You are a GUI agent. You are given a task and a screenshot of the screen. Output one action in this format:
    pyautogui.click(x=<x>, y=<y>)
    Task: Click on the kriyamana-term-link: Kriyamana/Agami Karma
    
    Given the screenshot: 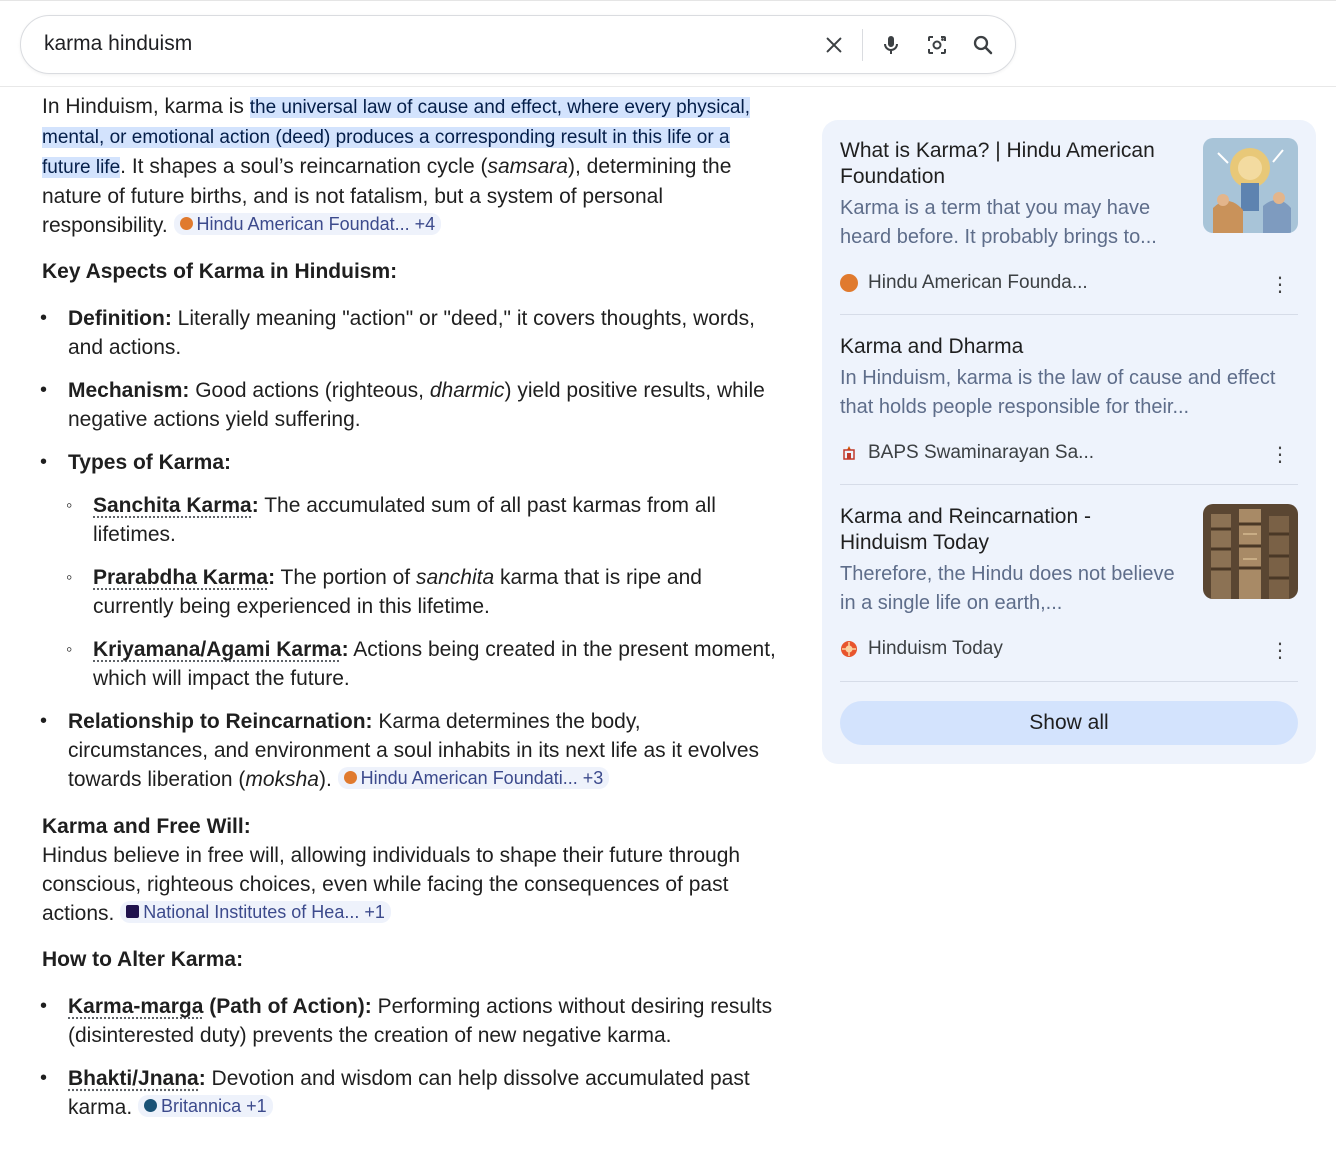 What is the action you would take?
    pyautogui.click(x=217, y=649)
    